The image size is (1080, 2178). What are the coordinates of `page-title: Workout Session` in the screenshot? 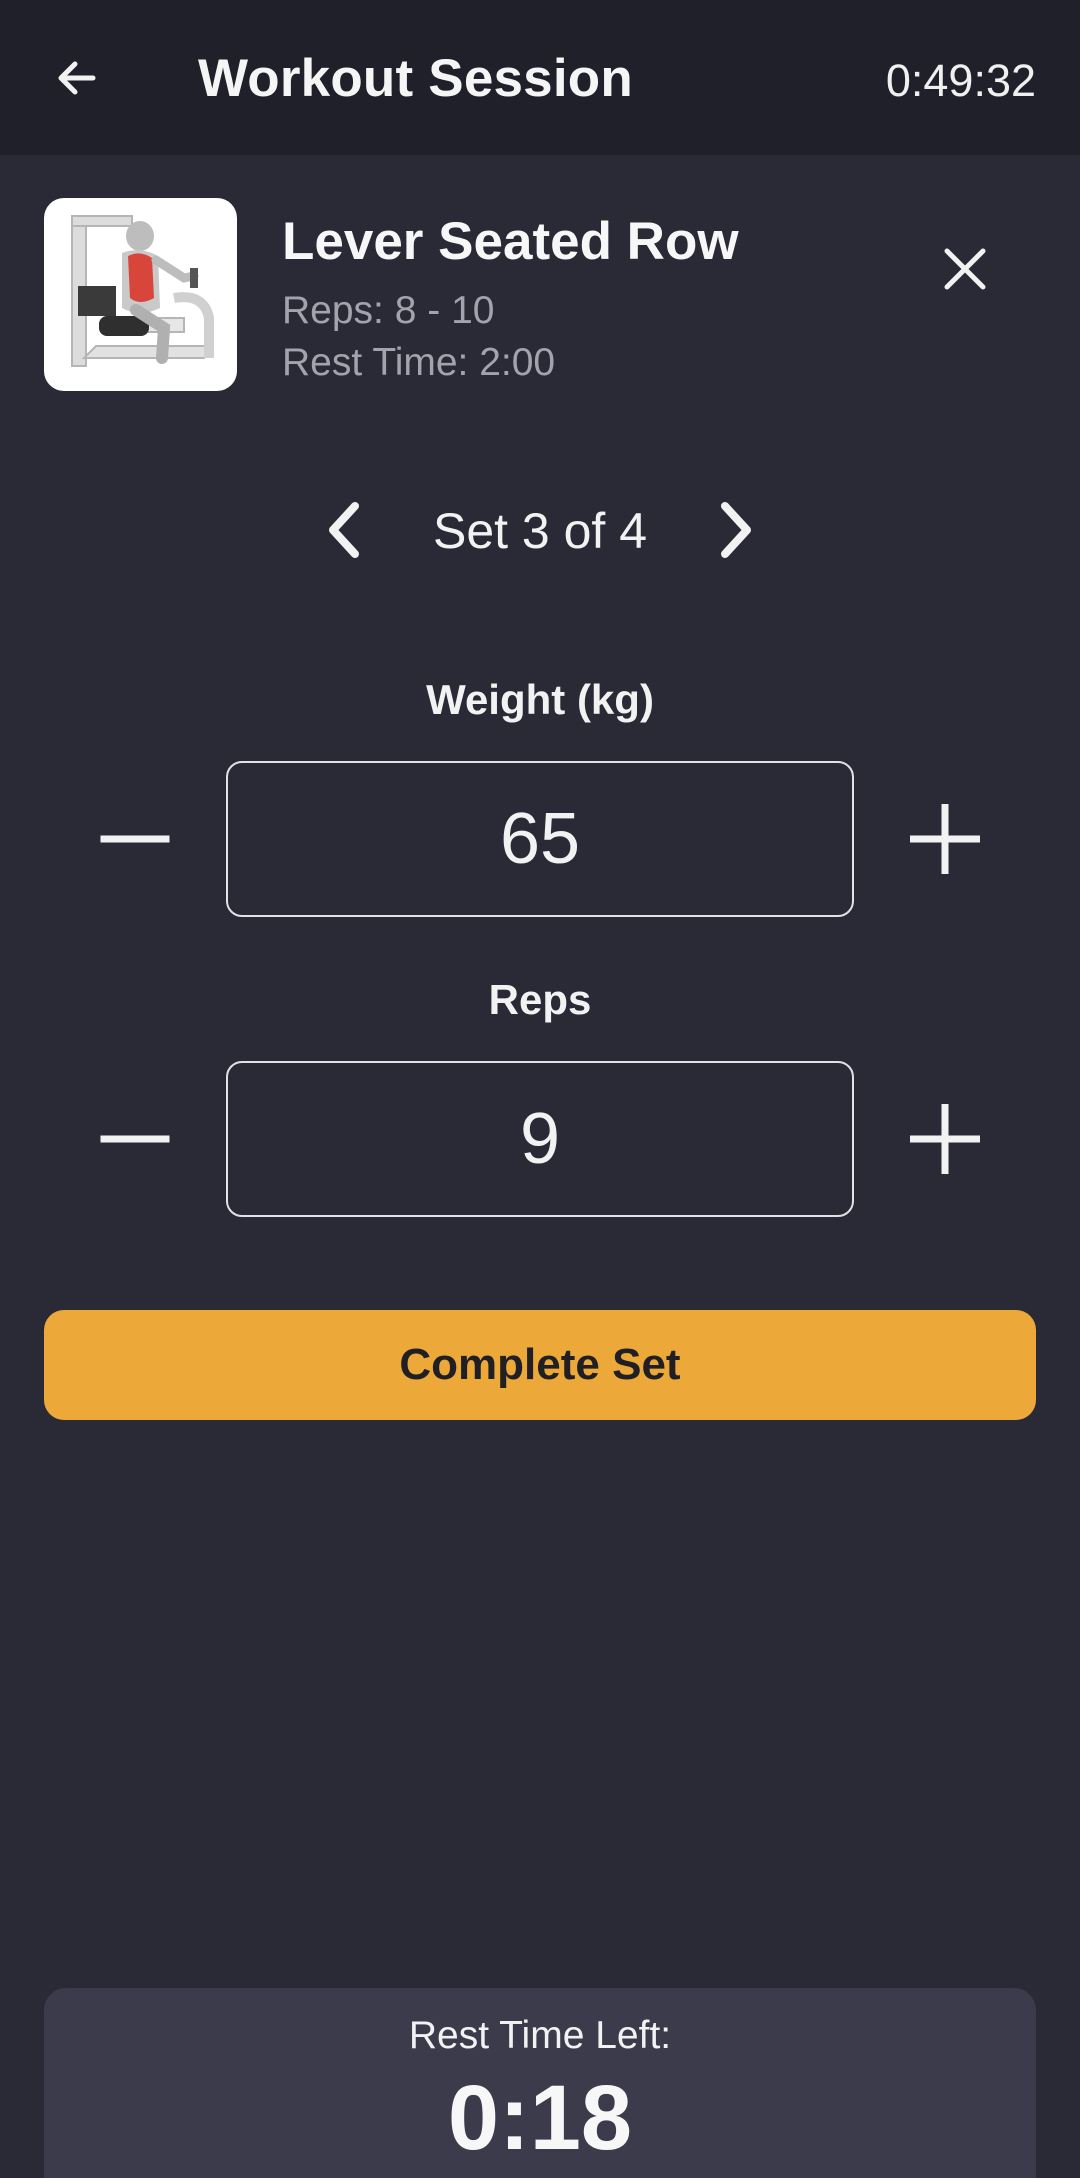 It's located at (415, 78).